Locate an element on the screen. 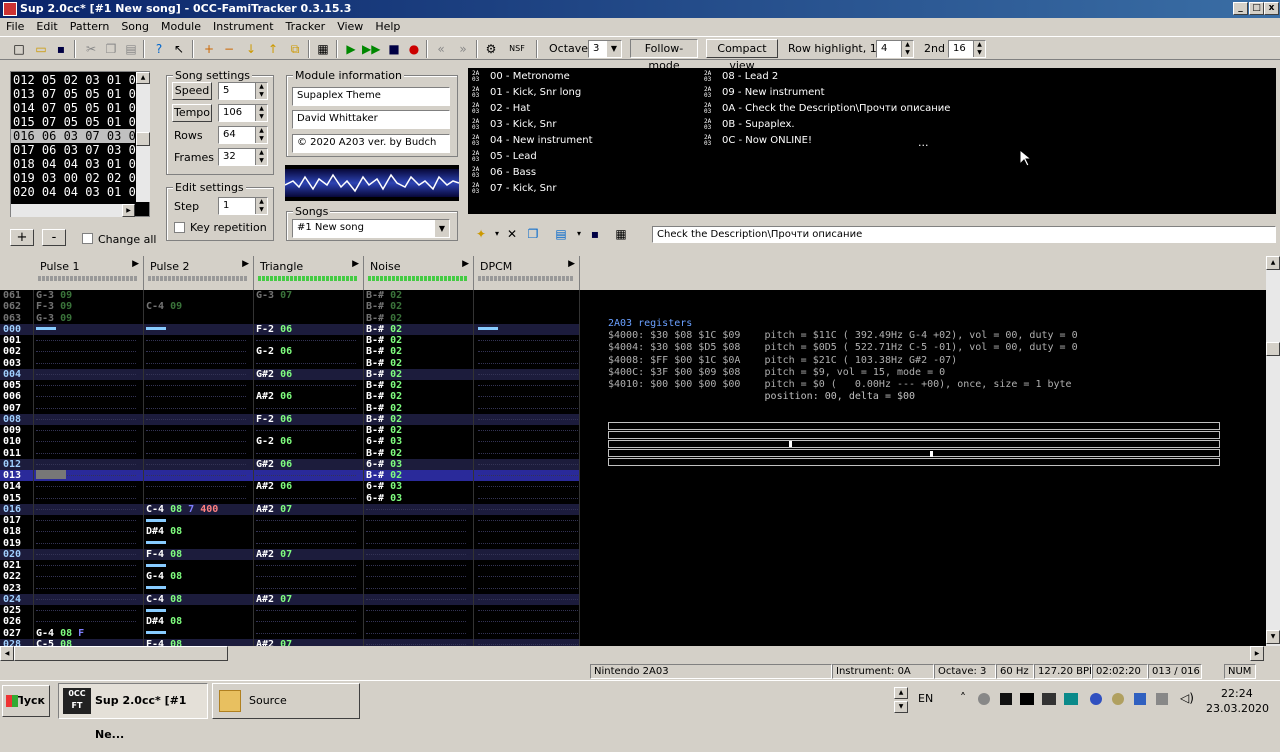  pattern-cell: C-4 08 is located at coordinates (164, 599).